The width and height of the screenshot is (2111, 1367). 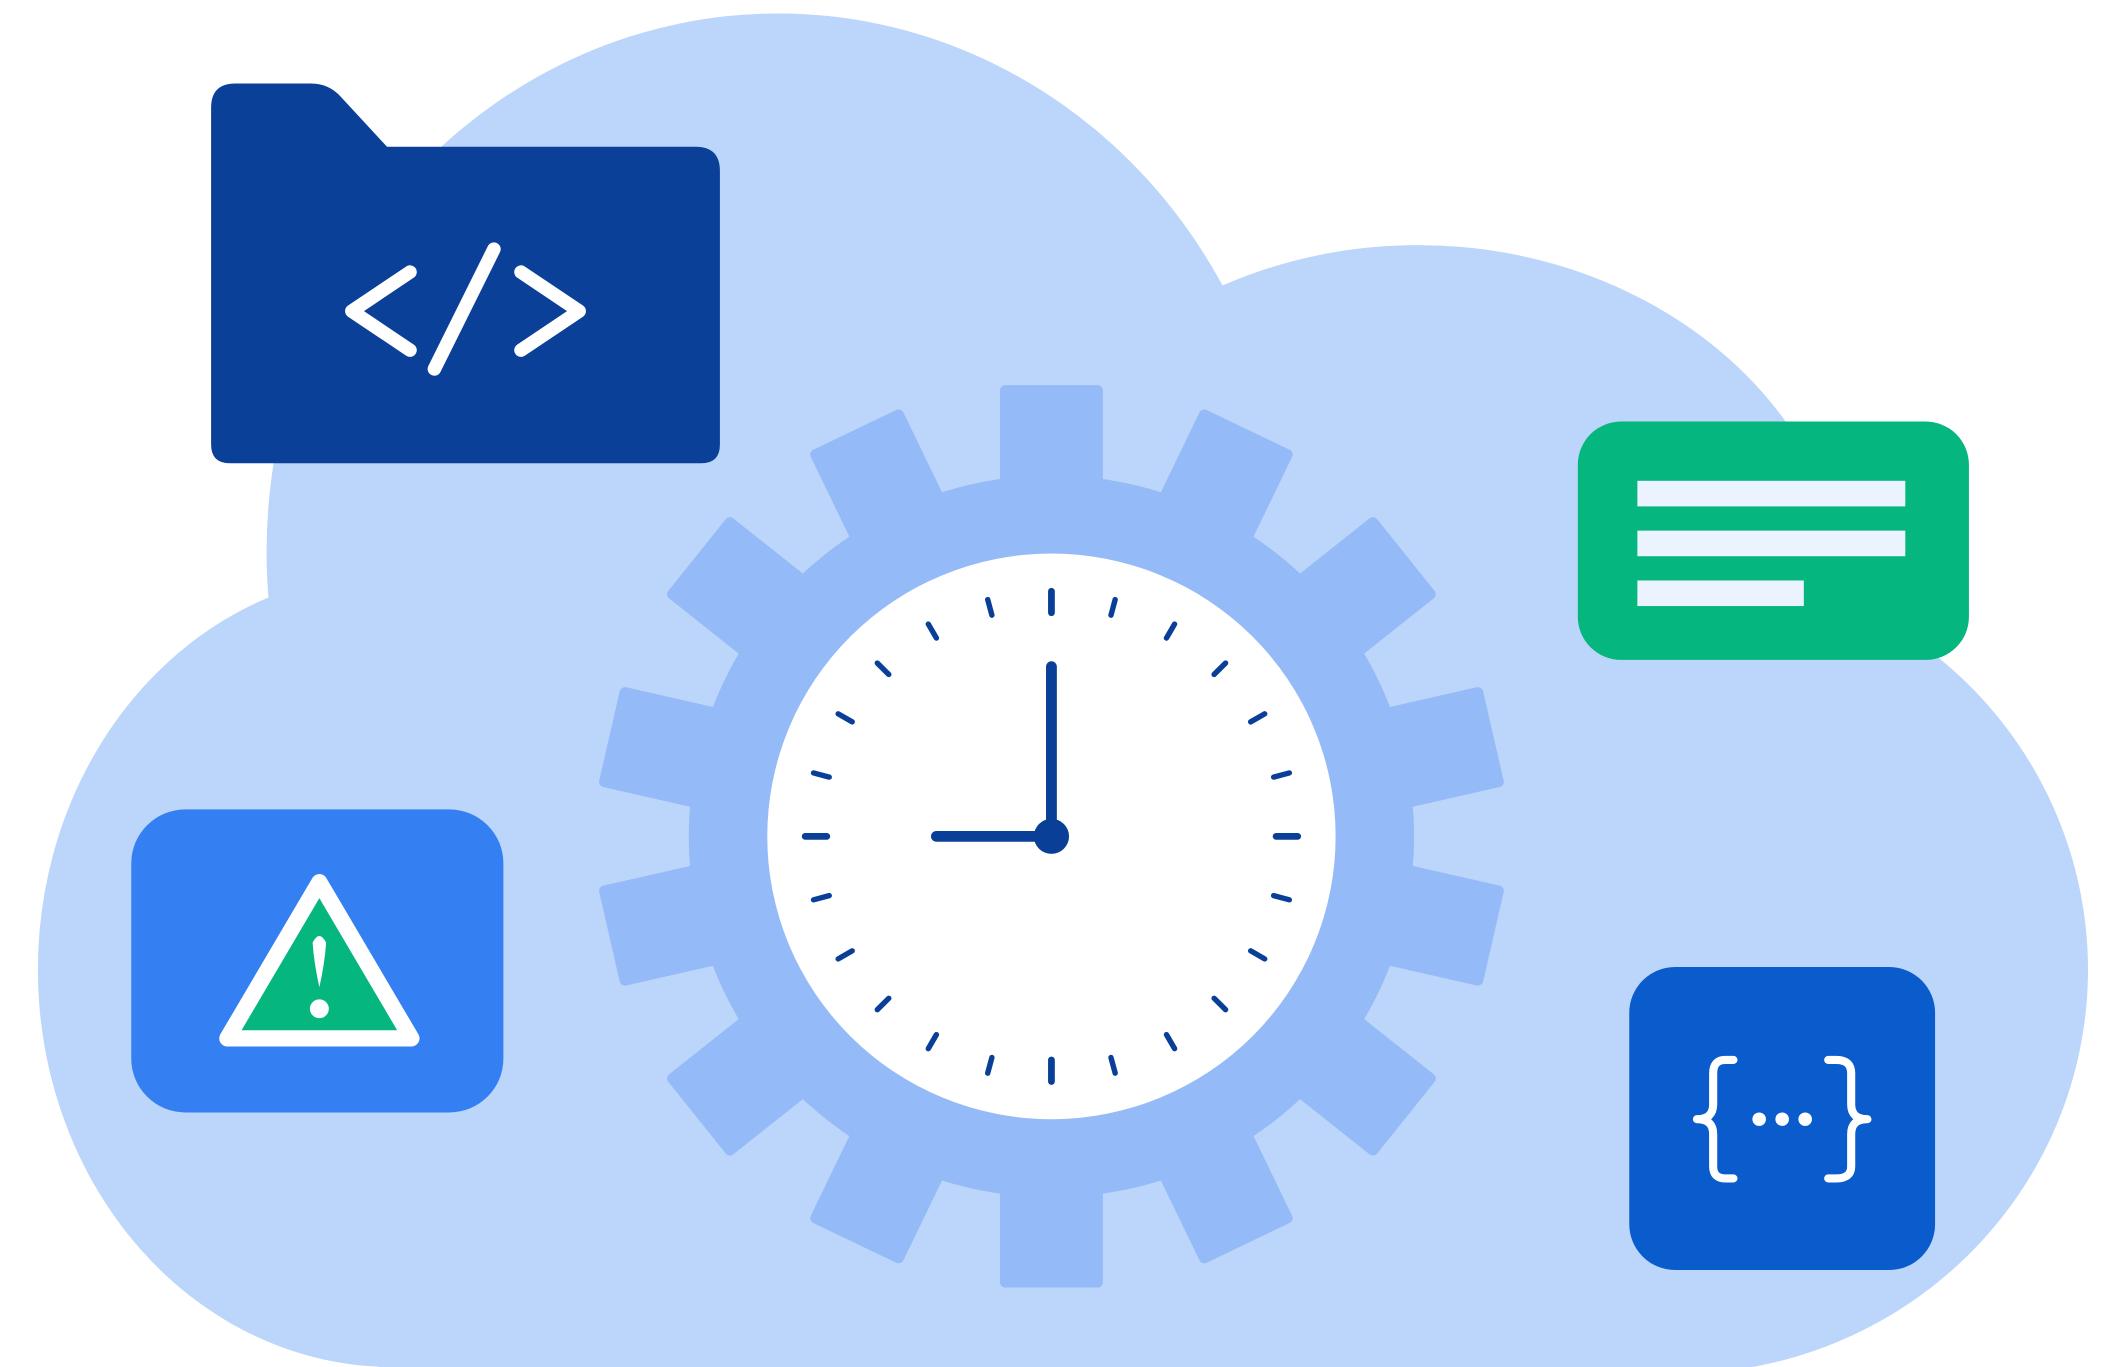 What do you see at coordinates (1773, 540) in the screenshot?
I see `text-card` at bounding box center [1773, 540].